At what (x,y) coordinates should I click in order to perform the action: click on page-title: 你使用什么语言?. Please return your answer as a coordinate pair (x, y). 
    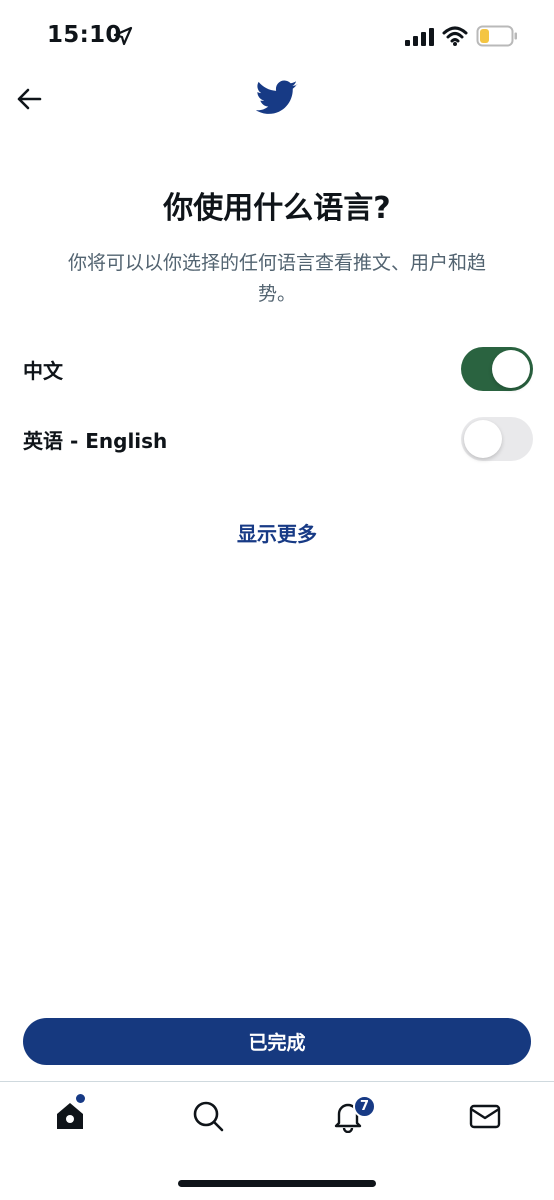
    Looking at the image, I should click on (277, 208).